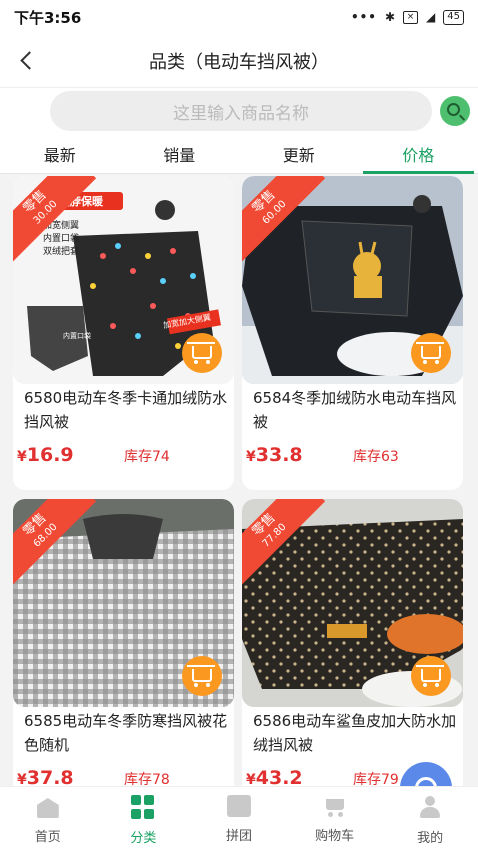 The image size is (478, 850). Describe the element at coordinates (453, 17) in the screenshot. I see `battery-icon: 45` at that location.